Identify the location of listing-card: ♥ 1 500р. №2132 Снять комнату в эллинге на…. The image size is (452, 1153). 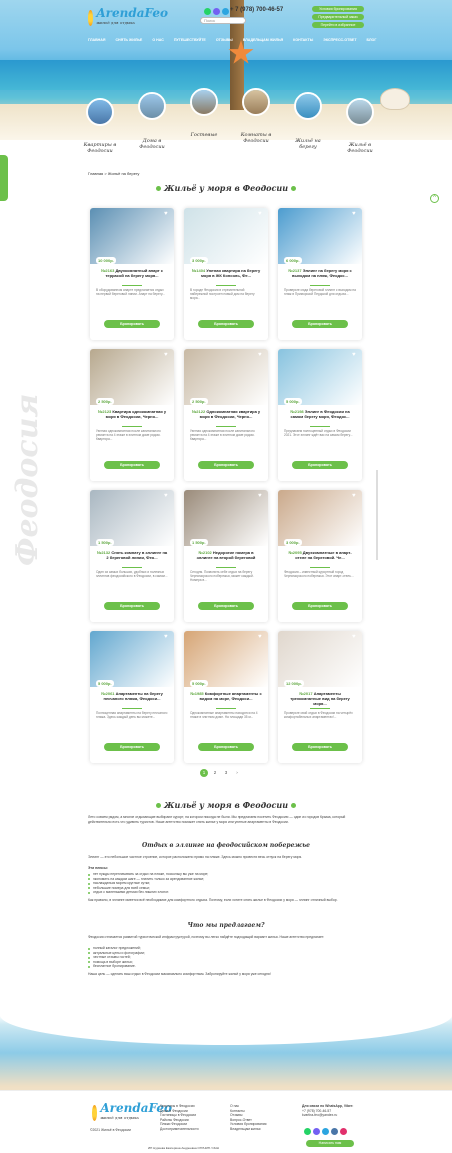
(132, 556).